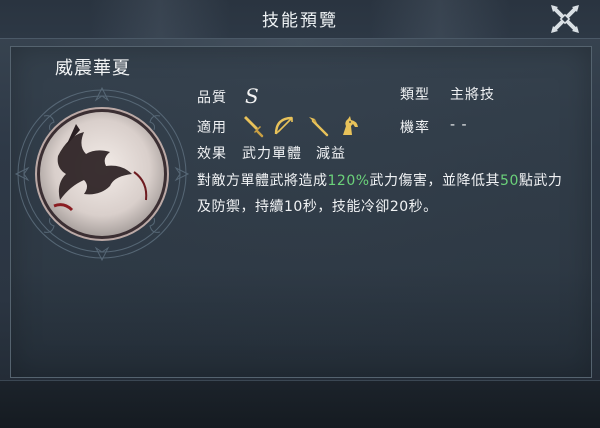 The width and height of the screenshot is (600, 428). I want to click on header-bar: 技能預覽, so click(300, 19).